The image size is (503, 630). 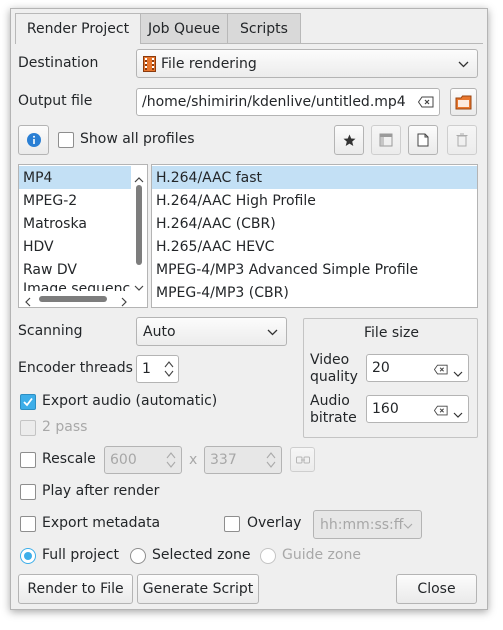 I want to click on list-item: MPEG-2, so click(x=75, y=200).